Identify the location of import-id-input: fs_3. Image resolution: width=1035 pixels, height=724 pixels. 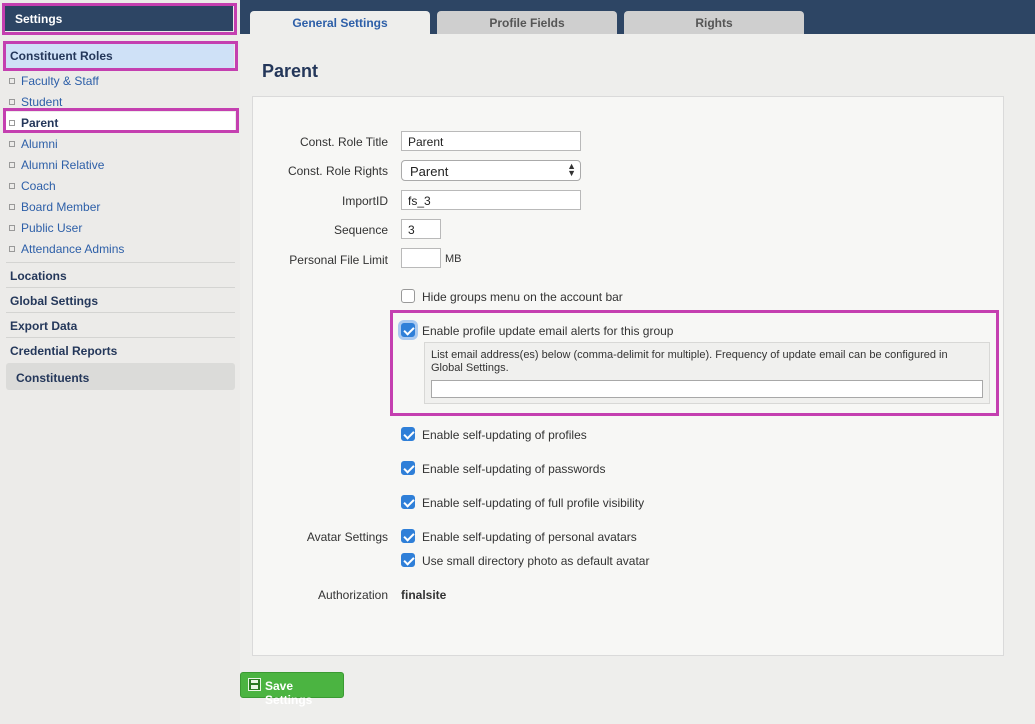
(491, 200).